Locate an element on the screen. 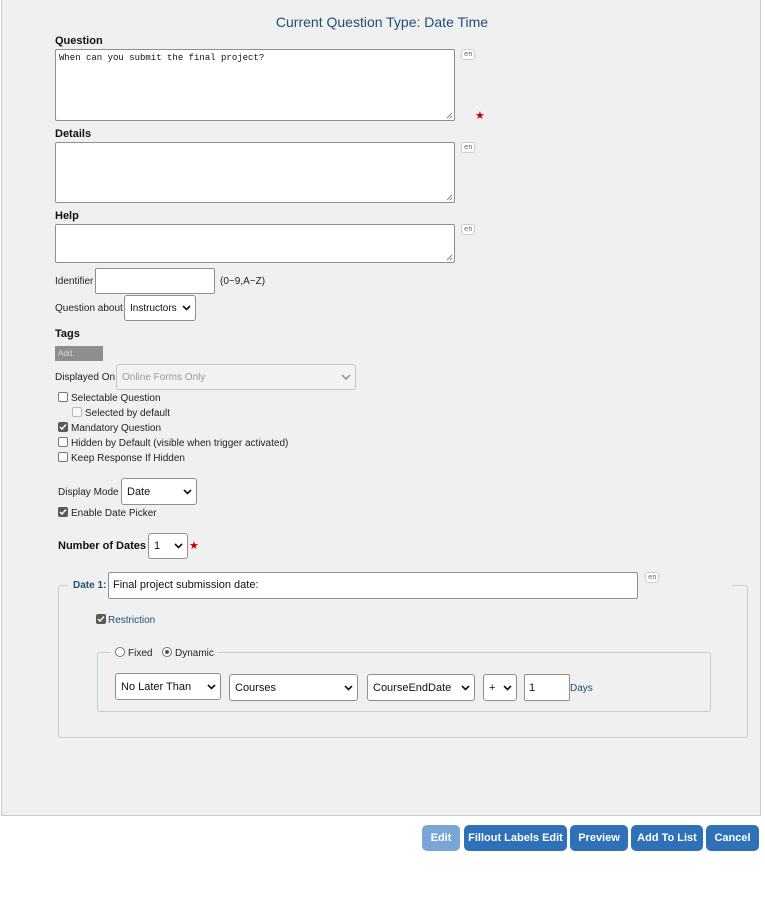  amount-input: 1 is located at coordinates (547, 687).